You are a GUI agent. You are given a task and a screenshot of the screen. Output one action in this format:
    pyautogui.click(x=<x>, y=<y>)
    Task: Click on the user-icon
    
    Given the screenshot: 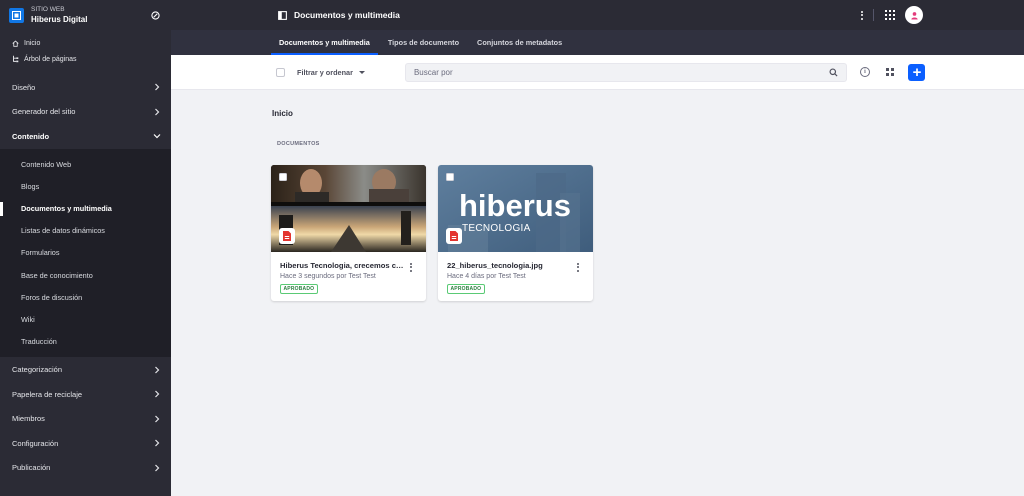 What is the action you would take?
    pyautogui.click(x=914, y=15)
    